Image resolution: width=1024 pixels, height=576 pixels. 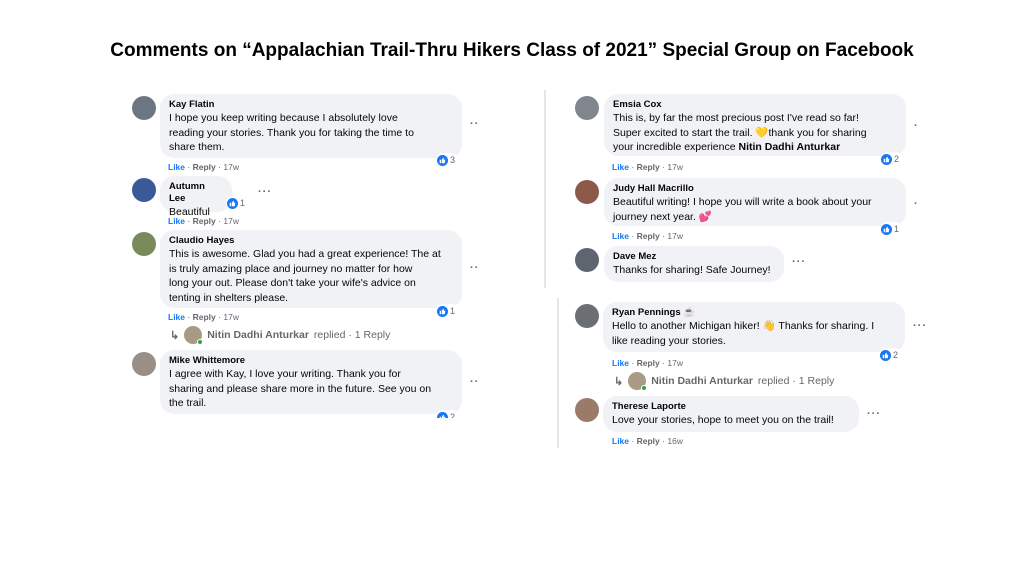 I want to click on yellow-heart-icon: 💛, so click(x=762, y=132).